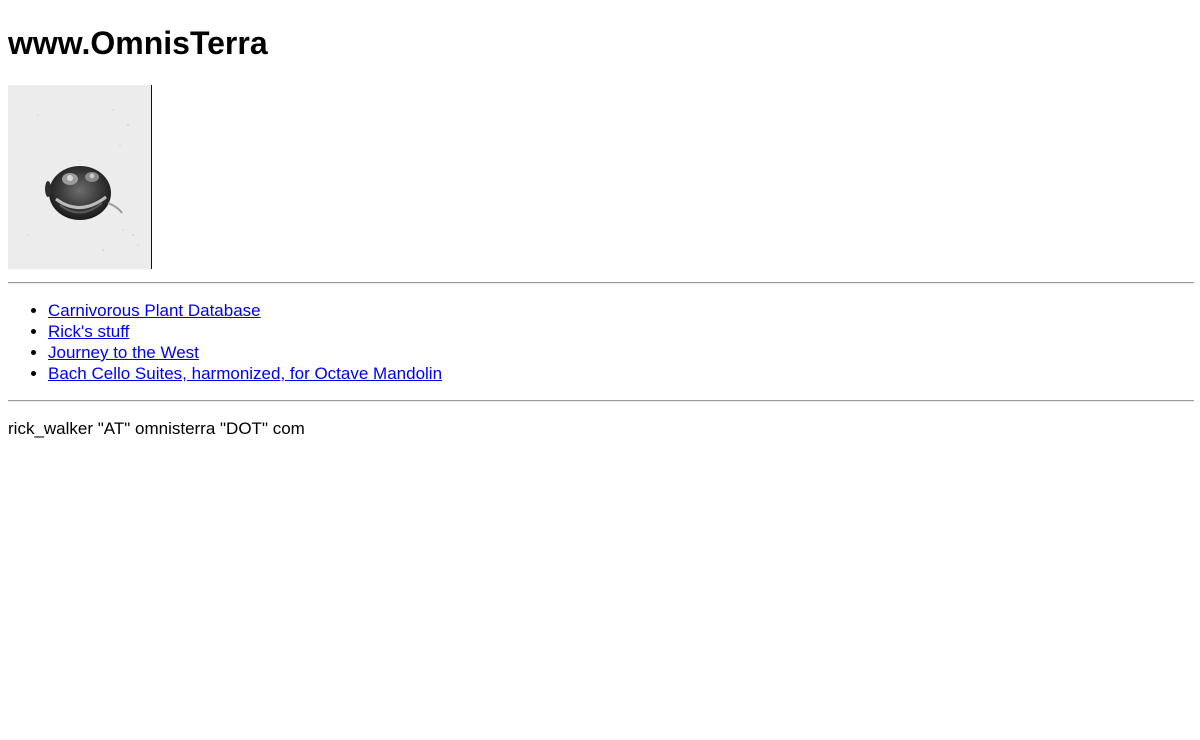  What do you see at coordinates (80, 177) in the screenshot?
I see `frog-face-image` at bounding box center [80, 177].